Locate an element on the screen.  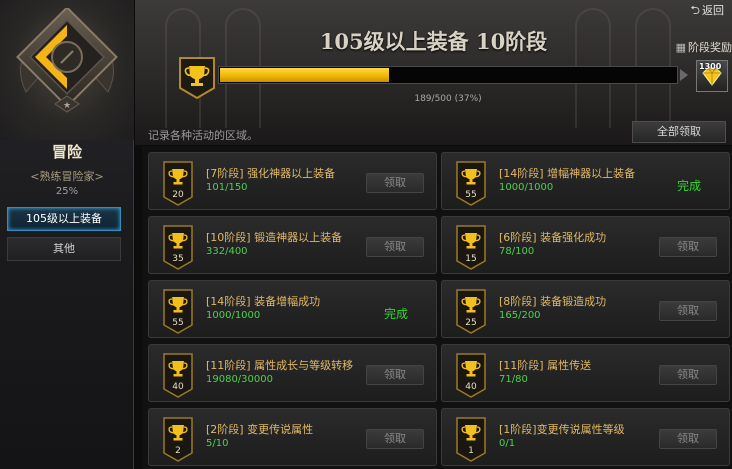
sidebar-item-other: 其他 is located at coordinates (64, 249).